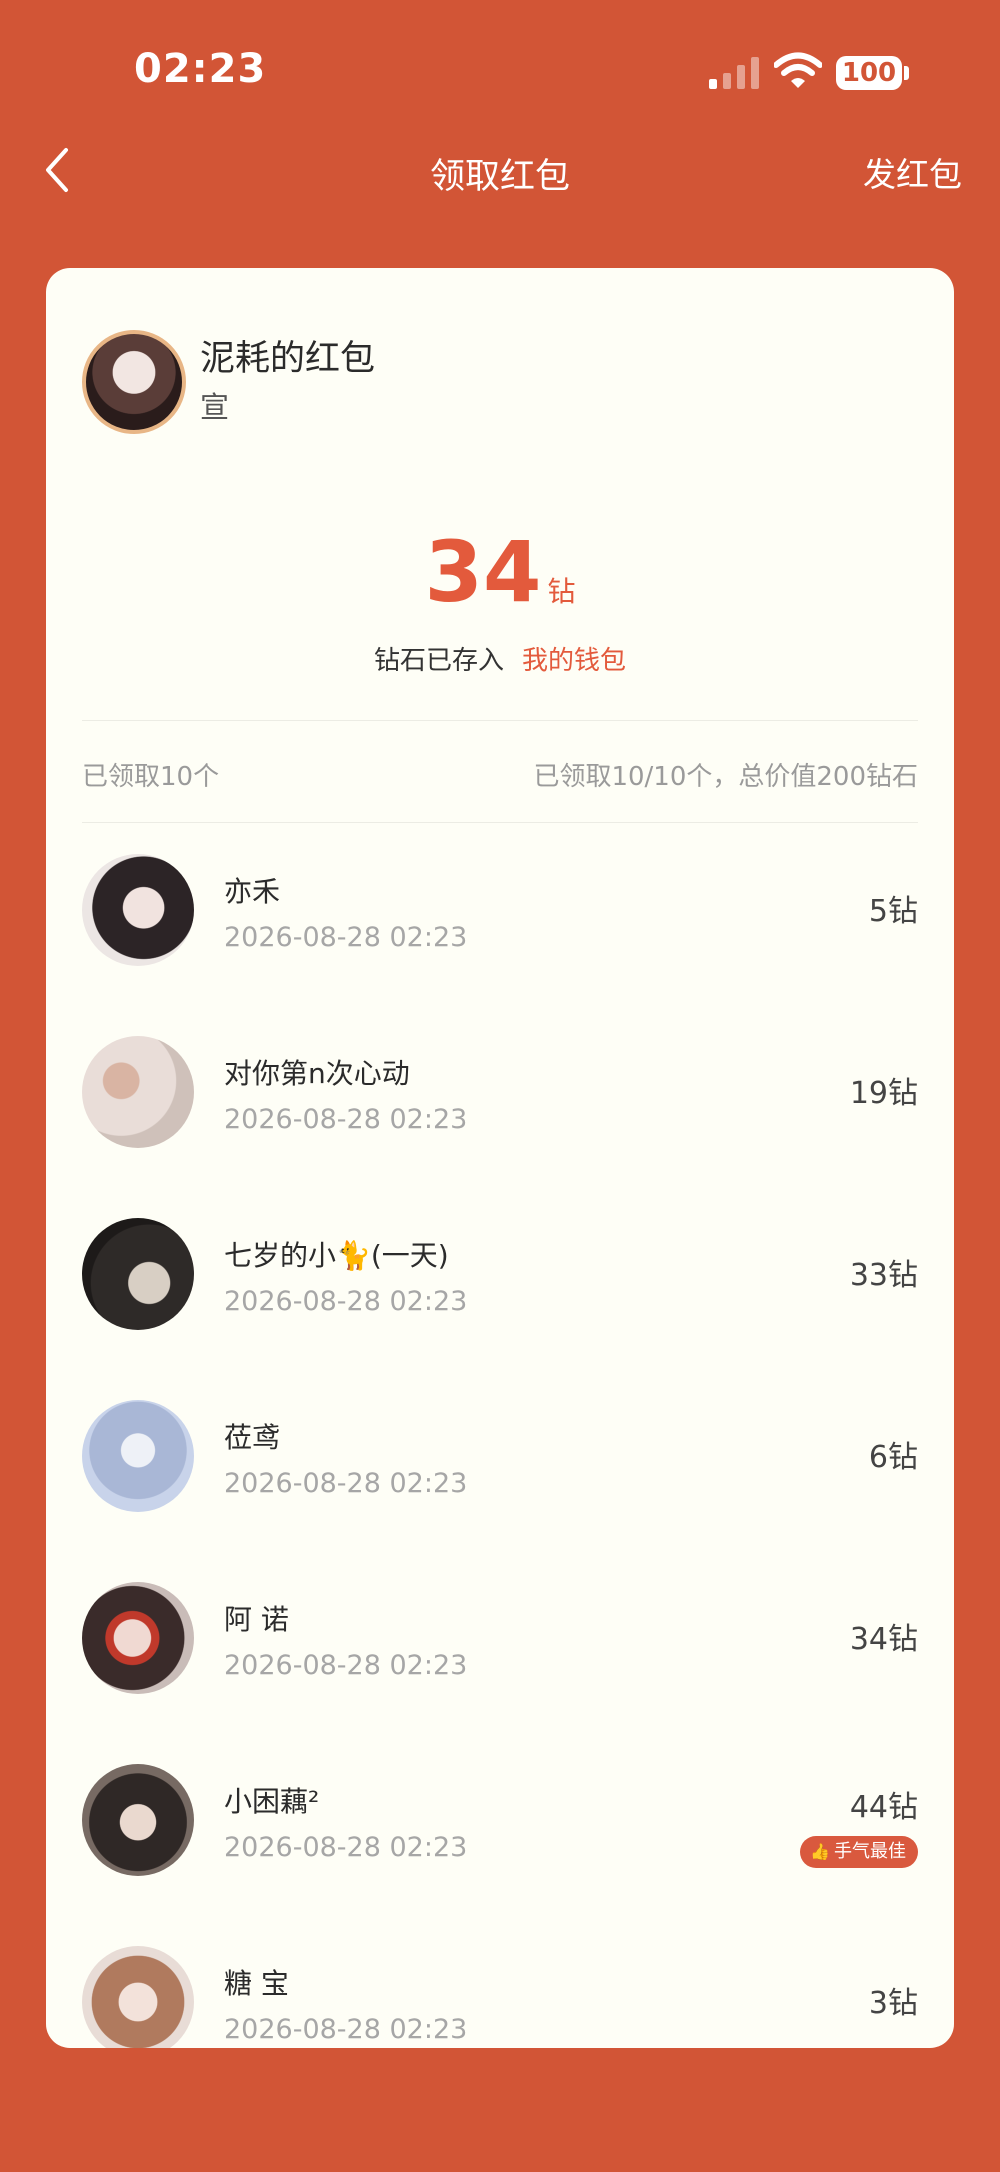 Image resolution: width=1000 pixels, height=2172 pixels. What do you see at coordinates (725, 777) in the screenshot?
I see `claimed-summary: 已领取10/10个，总价值200钻石` at bounding box center [725, 777].